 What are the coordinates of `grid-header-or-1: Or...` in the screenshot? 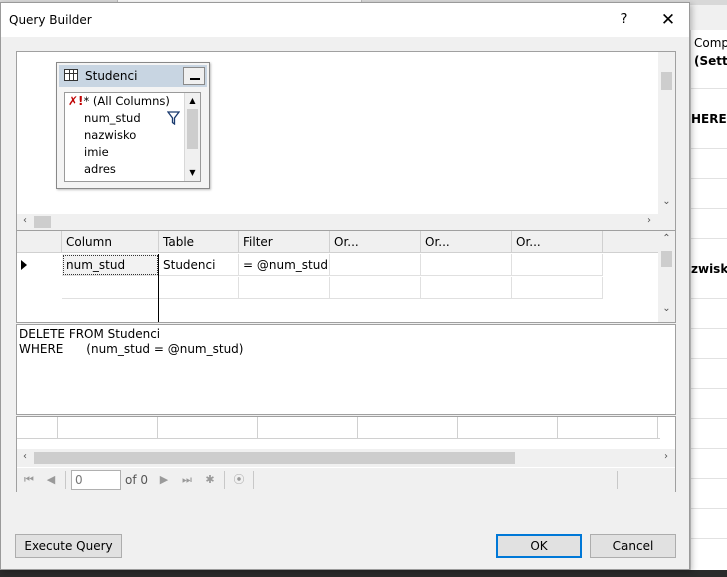 It's located at (375, 242).